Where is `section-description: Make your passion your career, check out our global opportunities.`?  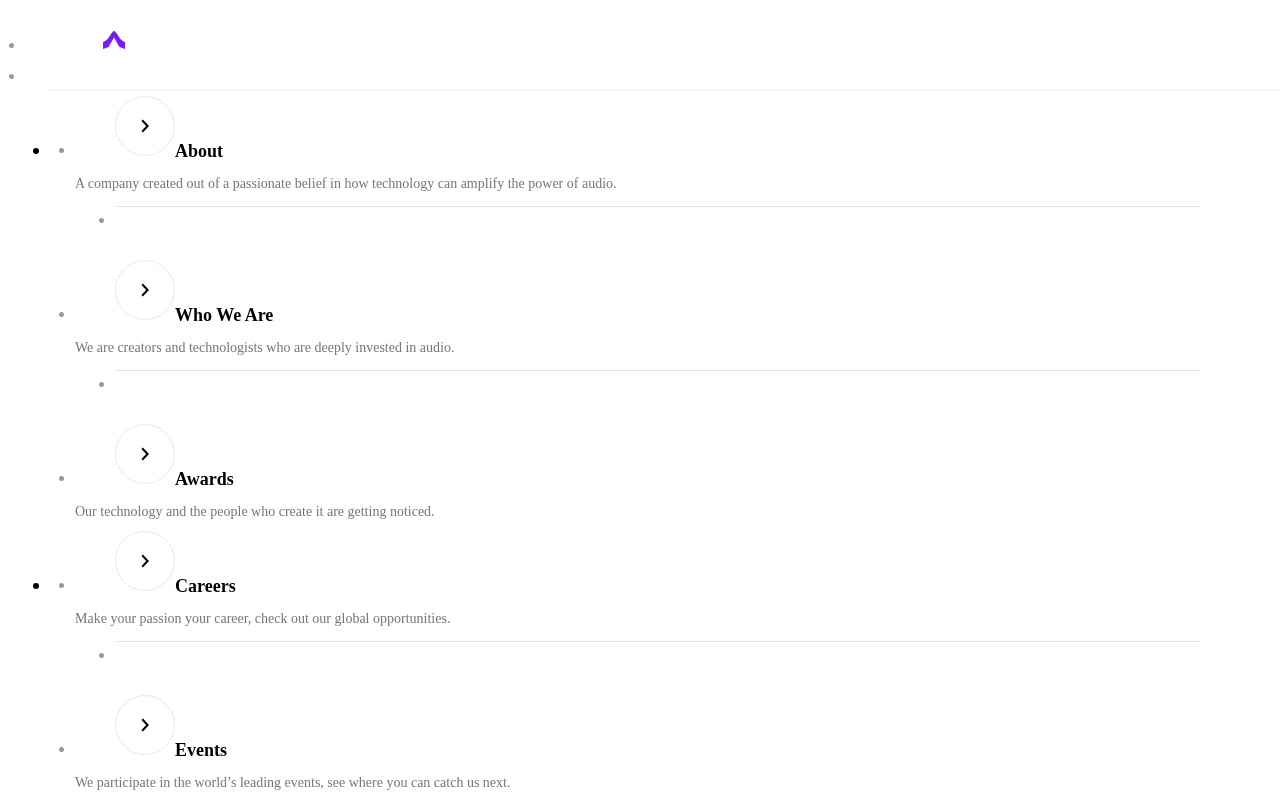
section-description: Make your passion your career, check out our global opportunities. is located at coordinates (263, 619).